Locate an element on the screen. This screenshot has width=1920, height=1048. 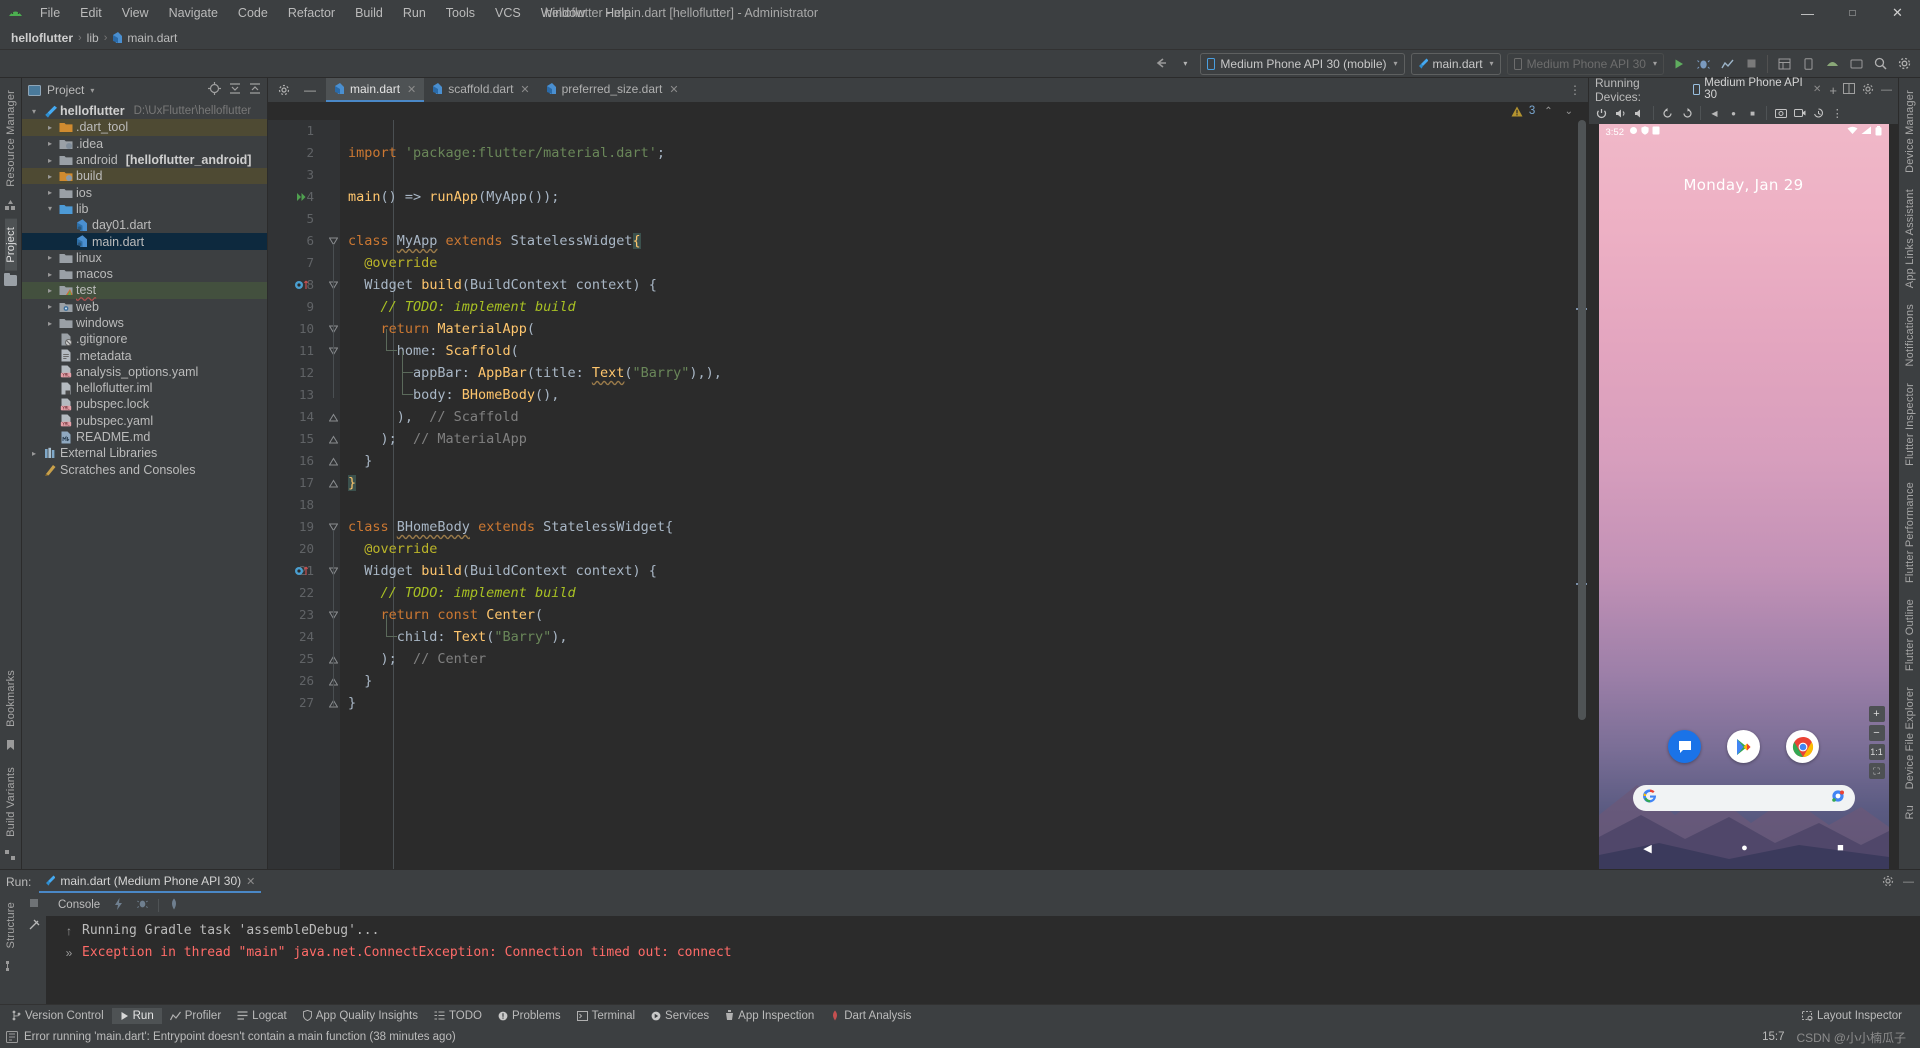
nav-back-icon: ◀ is located at coordinates (1714, 113).